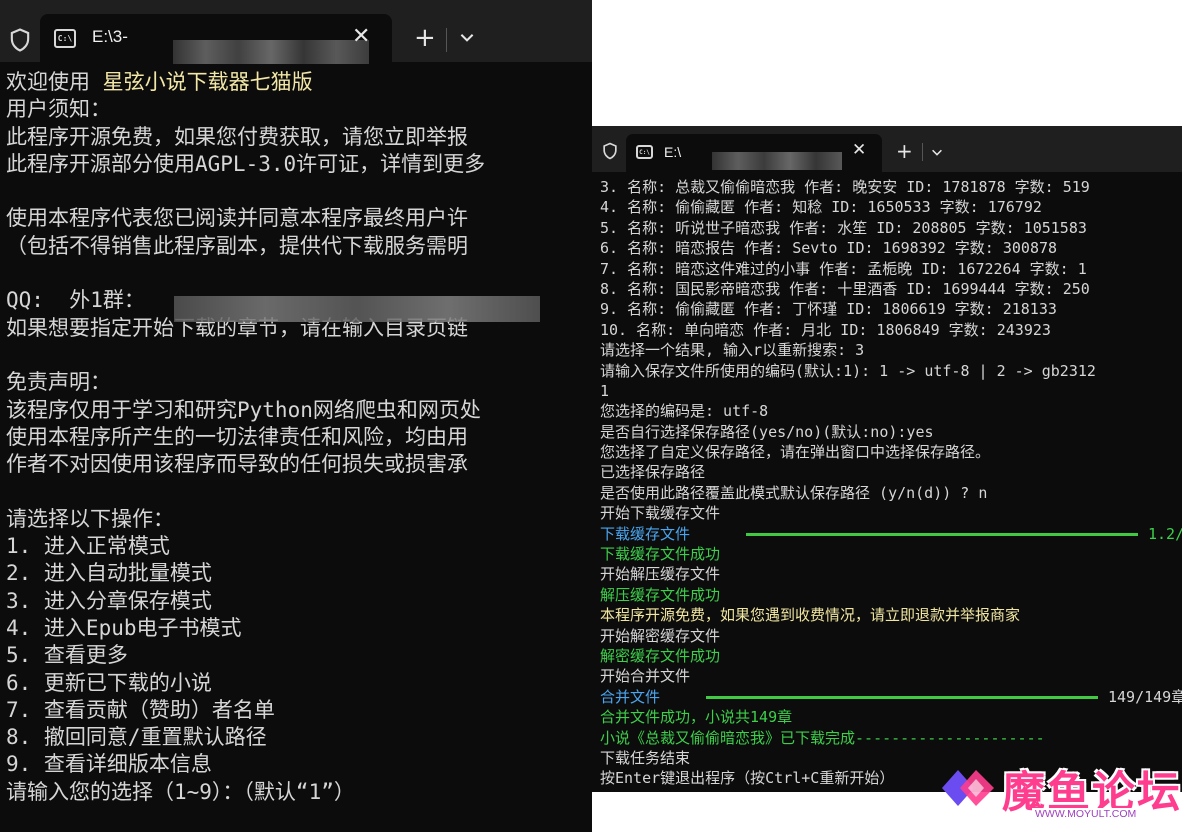 This screenshot has height=832, width=1182. What do you see at coordinates (1059, 792) in the screenshot?
I see `watermark: 魔鱼论坛 WWW.MOYULT.COM` at bounding box center [1059, 792].